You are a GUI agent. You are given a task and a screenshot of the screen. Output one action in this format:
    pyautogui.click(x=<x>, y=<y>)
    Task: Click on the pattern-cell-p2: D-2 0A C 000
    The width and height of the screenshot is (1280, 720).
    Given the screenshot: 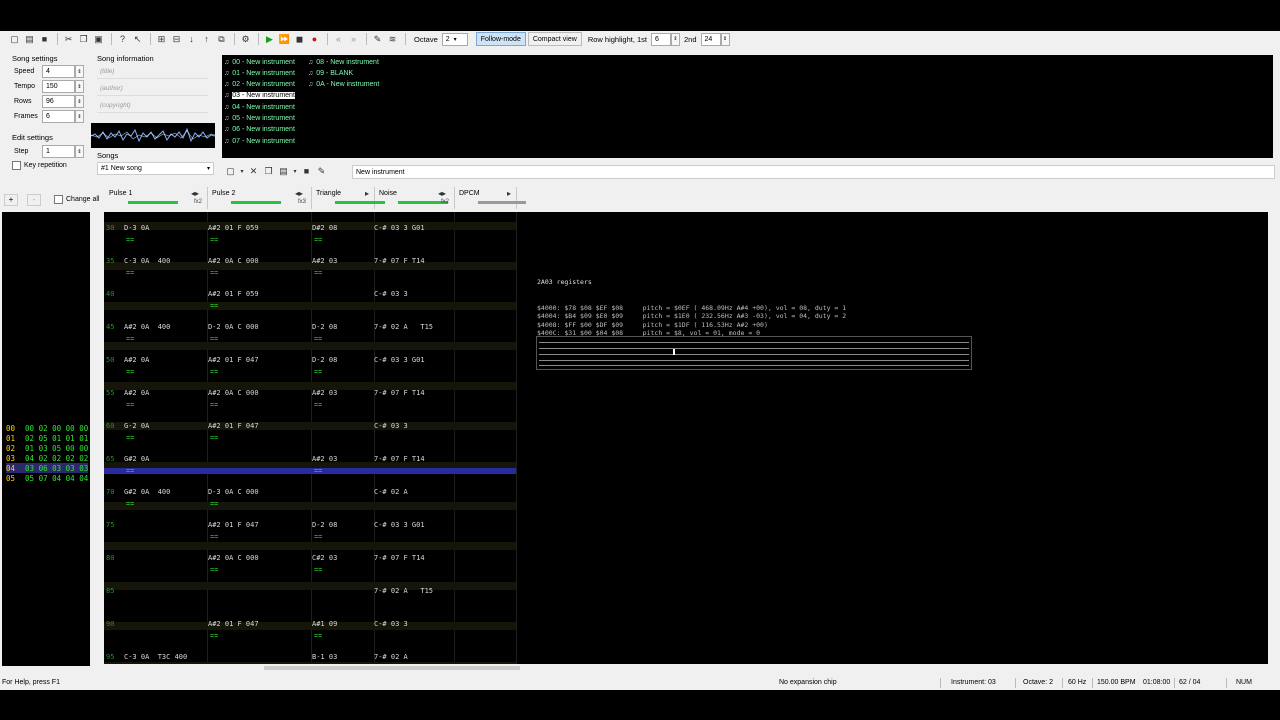 What is the action you would take?
    pyautogui.click(x=233, y=327)
    